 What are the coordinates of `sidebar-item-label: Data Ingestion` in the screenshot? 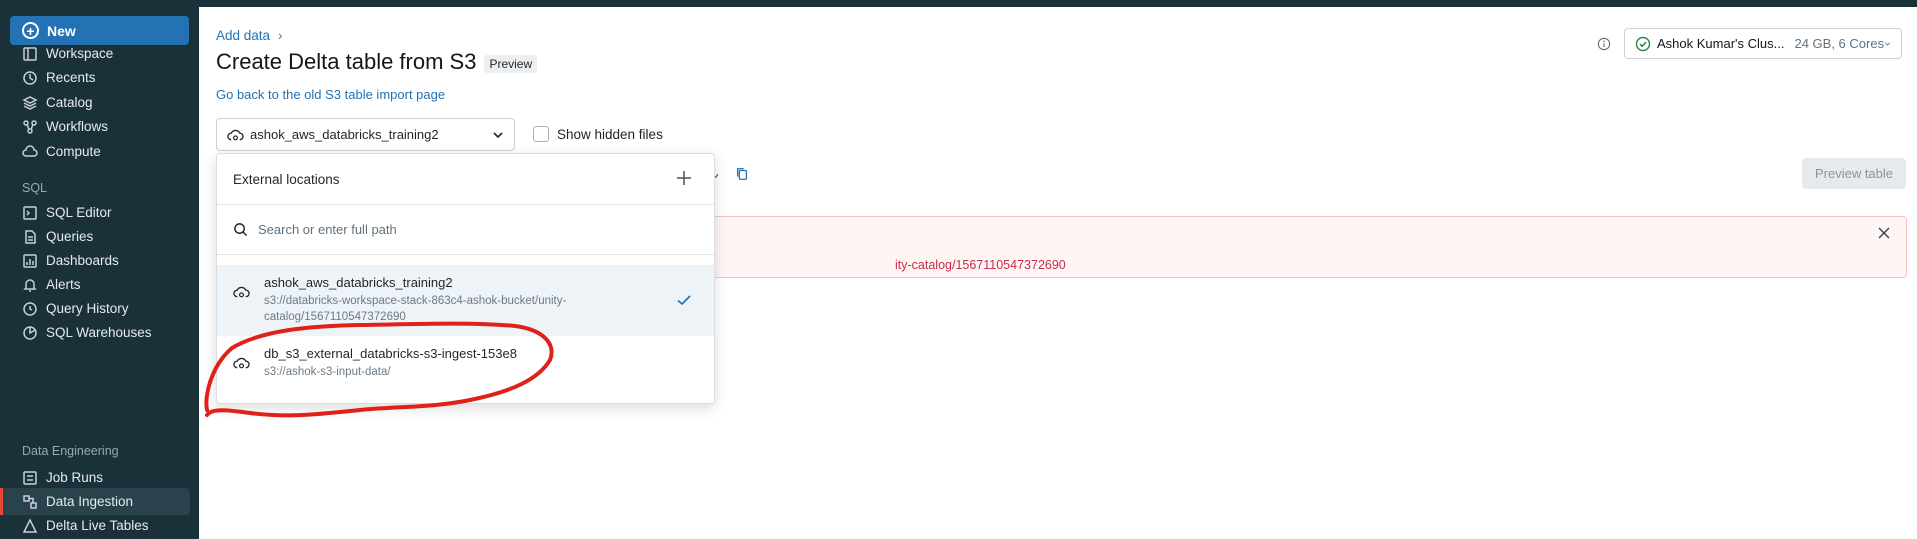 It's located at (90, 501).